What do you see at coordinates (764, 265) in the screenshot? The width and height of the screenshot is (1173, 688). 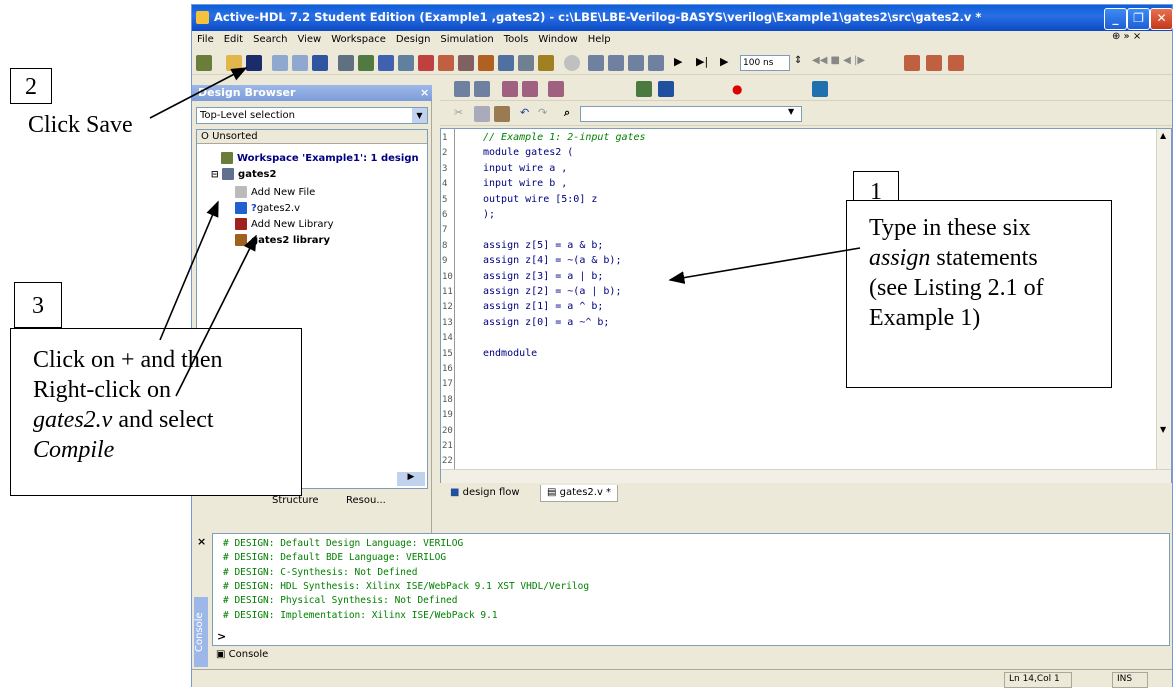 I see `arrow-to-assign` at bounding box center [764, 265].